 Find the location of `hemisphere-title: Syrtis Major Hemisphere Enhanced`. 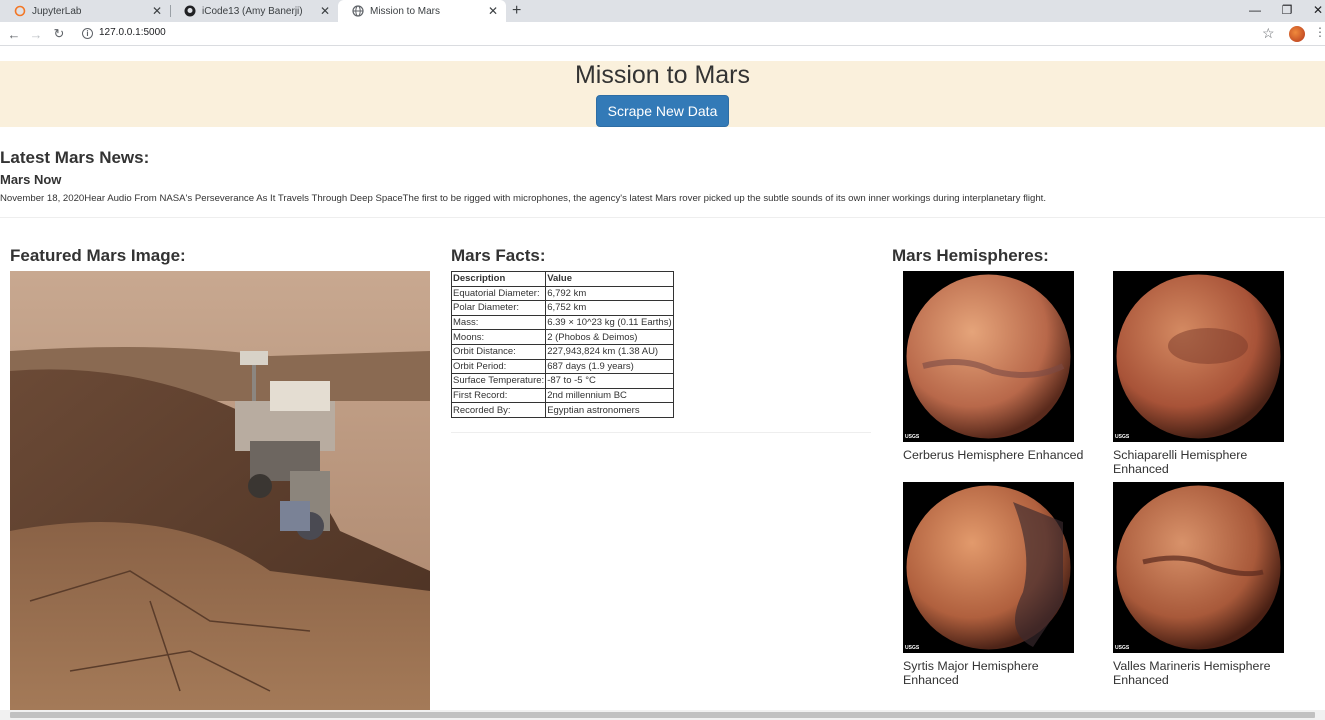

hemisphere-title: Syrtis Major Hemisphere Enhanced is located at coordinates (971, 673).